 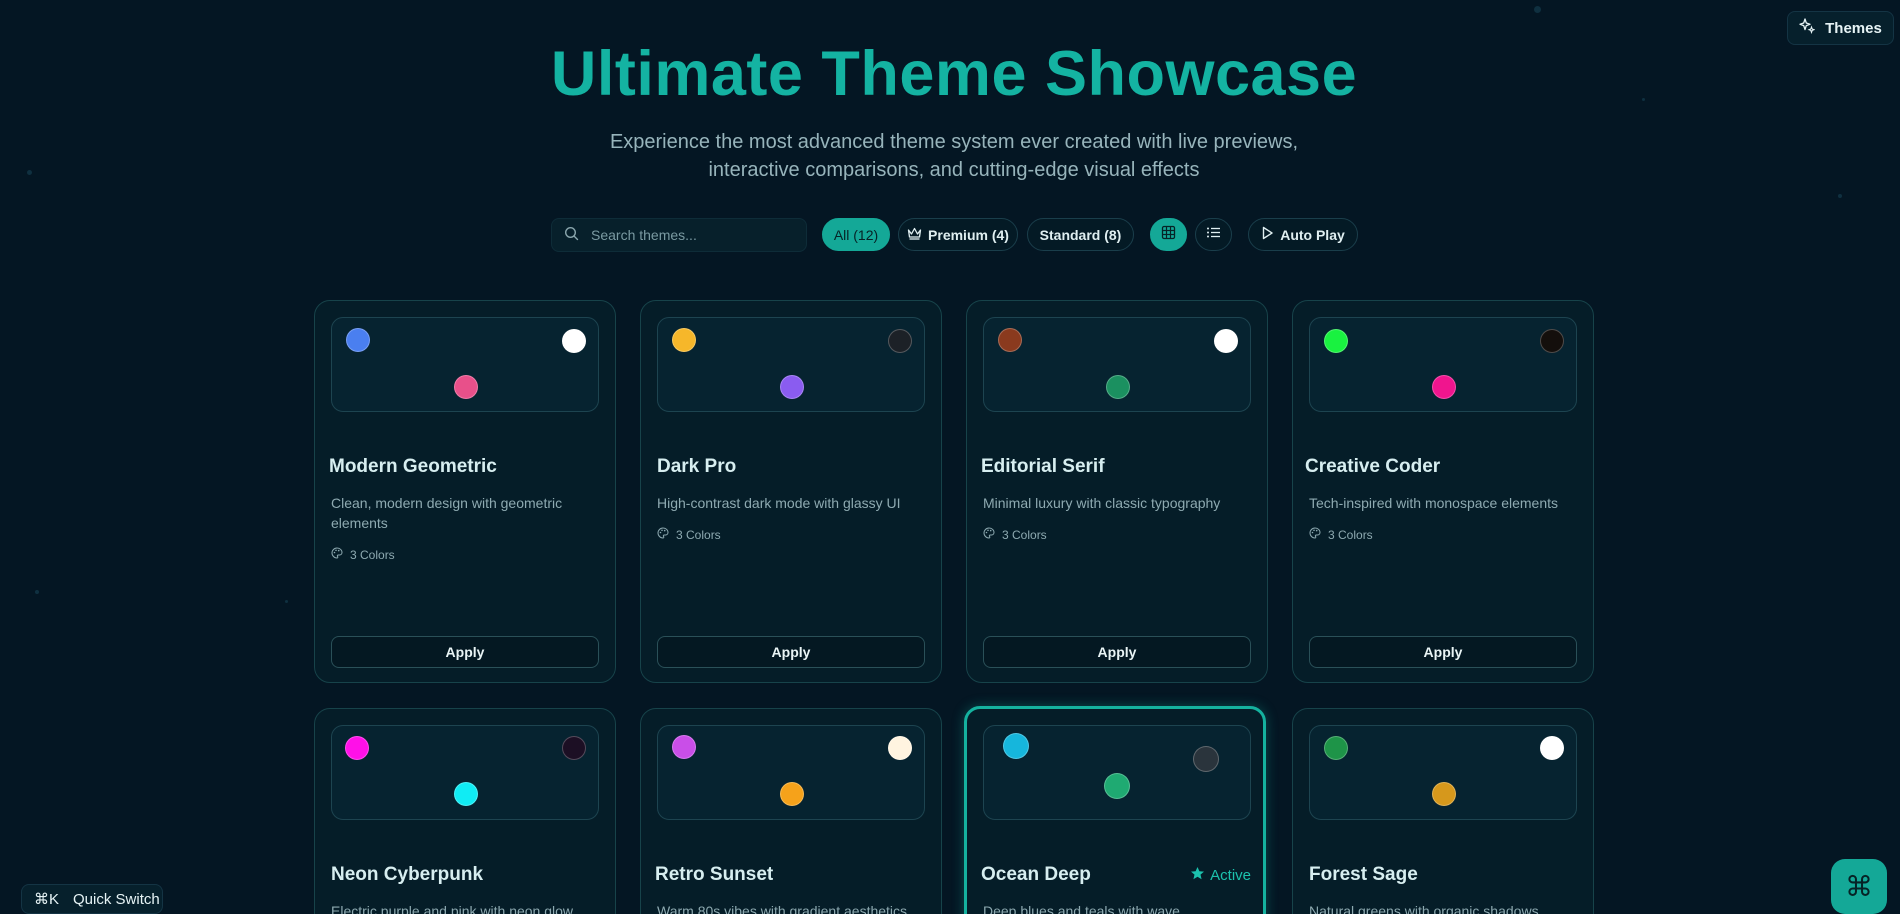 I want to click on theme-name: Retro Sunset, so click(x=714, y=874).